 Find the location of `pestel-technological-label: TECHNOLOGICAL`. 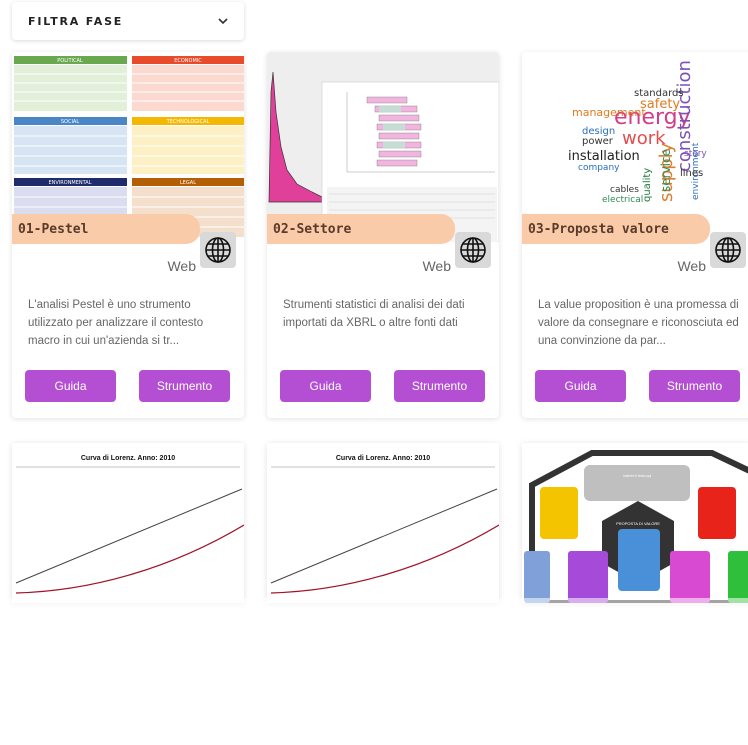

pestel-technological-label: TECHNOLOGICAL is located at coordinates (188, 122).